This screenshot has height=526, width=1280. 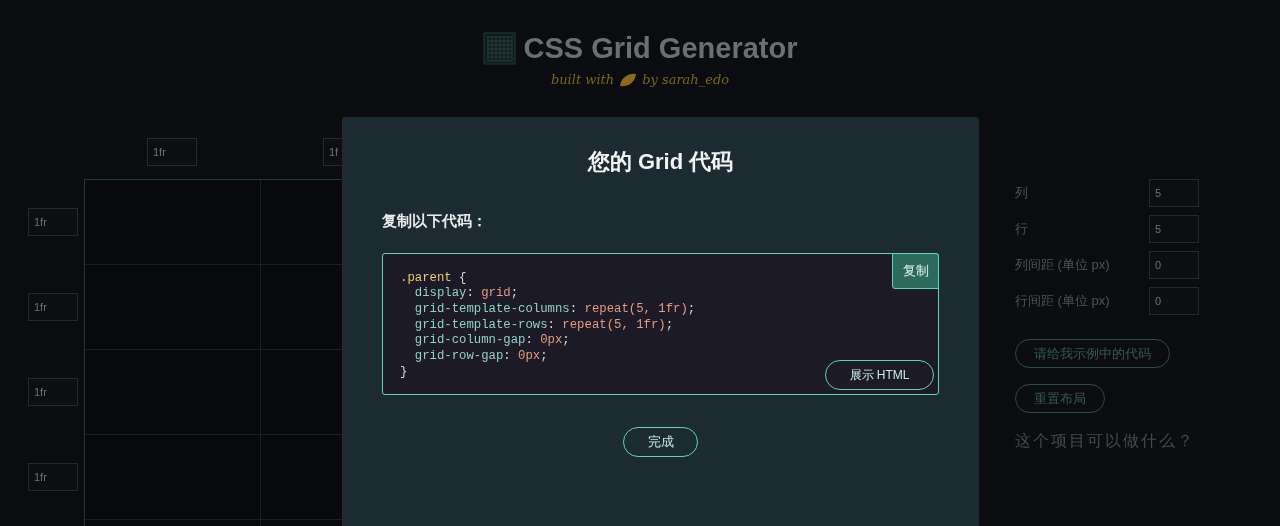 What do you see at coordinates (915, 270) in the screenshot?
I see `copy-button: 复制` at bounding box center [915, 270].